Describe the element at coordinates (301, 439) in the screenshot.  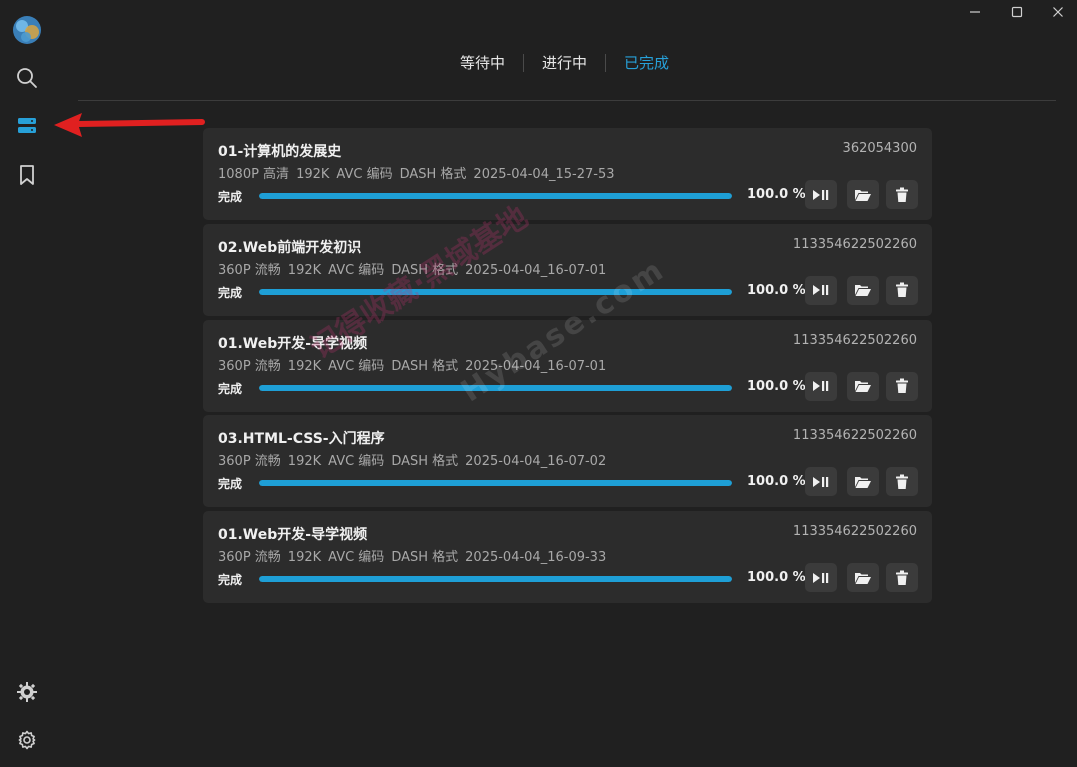
I see `item-title: 03.HTML-CSS-入门程序` at that location.